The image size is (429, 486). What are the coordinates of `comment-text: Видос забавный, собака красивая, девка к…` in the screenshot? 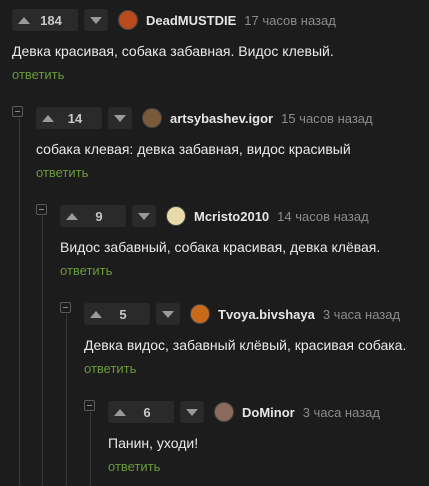 It's located at (220, 247).